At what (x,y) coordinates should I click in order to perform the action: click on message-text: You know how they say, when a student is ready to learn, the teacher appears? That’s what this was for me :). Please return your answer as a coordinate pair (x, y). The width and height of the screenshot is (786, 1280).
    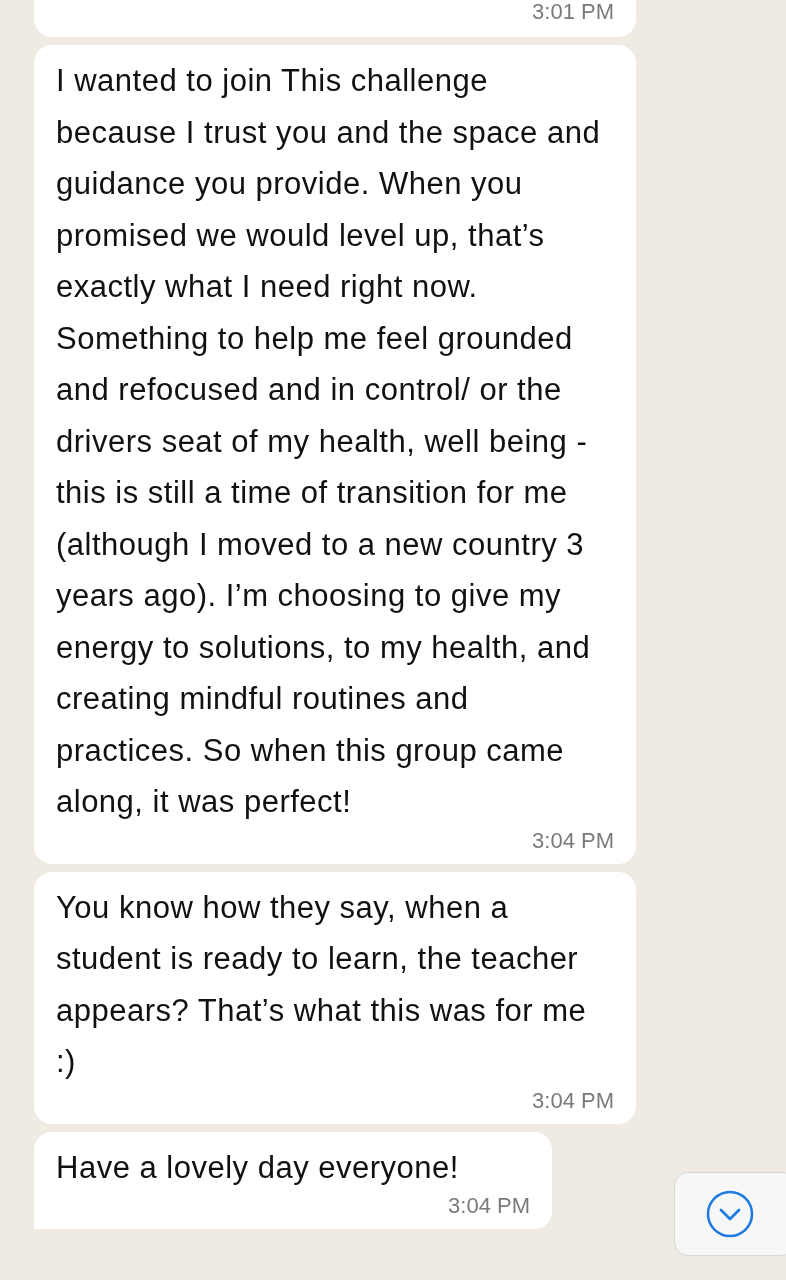
    Looking at the image, I should click on (322, 984).